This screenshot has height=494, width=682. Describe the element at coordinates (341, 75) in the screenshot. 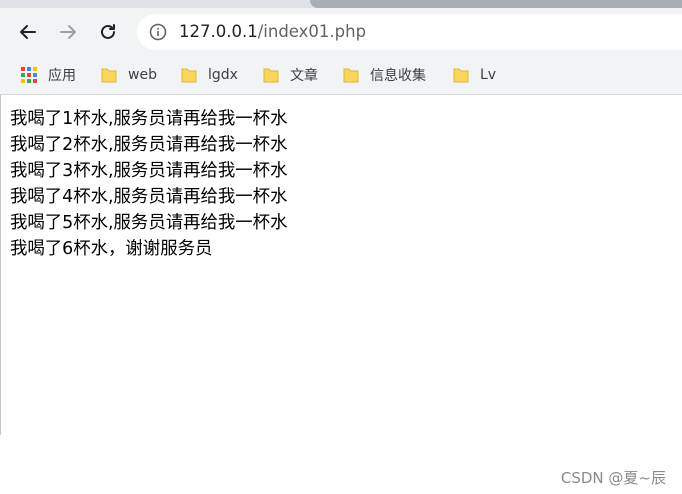

I see `bookmarks-bar: 应用 web lgdx 文章 信息收集 Lv` at that location.